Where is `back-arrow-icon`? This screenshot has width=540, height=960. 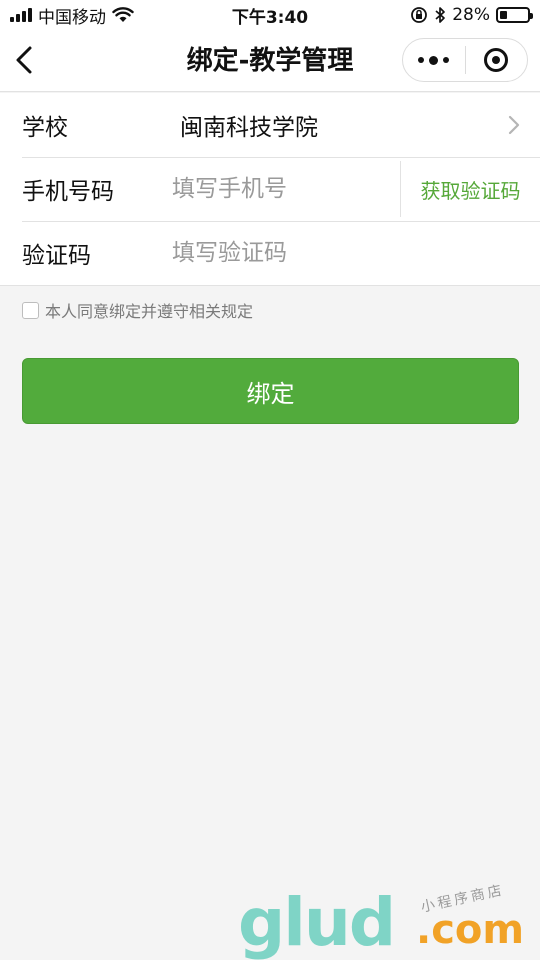 back-arrow-icon is located at coordinates (24, 60).